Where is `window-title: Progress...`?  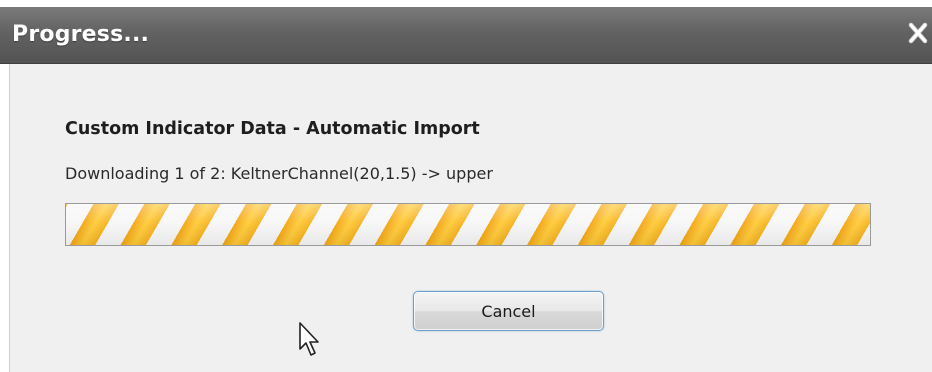
window-title: Progress... is located at coordinates (81, 34).